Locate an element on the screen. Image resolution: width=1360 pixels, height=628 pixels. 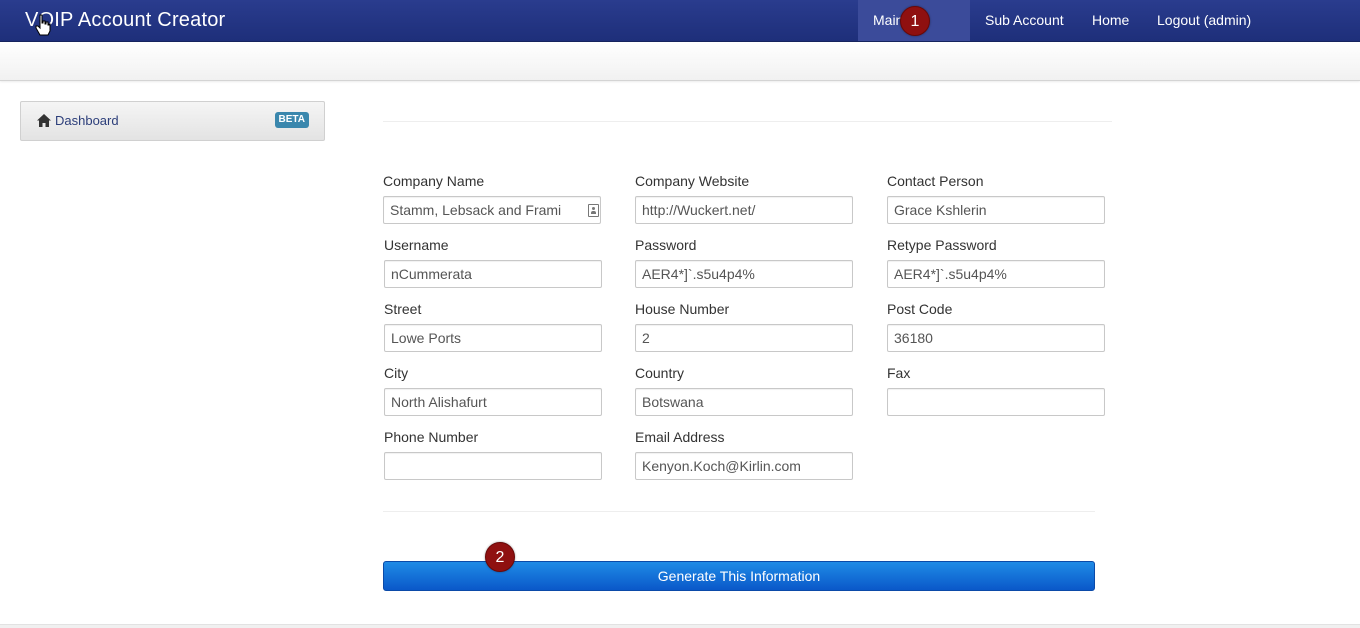
sidebar-item-label: Dashboard is located at coordinates (87, 120).